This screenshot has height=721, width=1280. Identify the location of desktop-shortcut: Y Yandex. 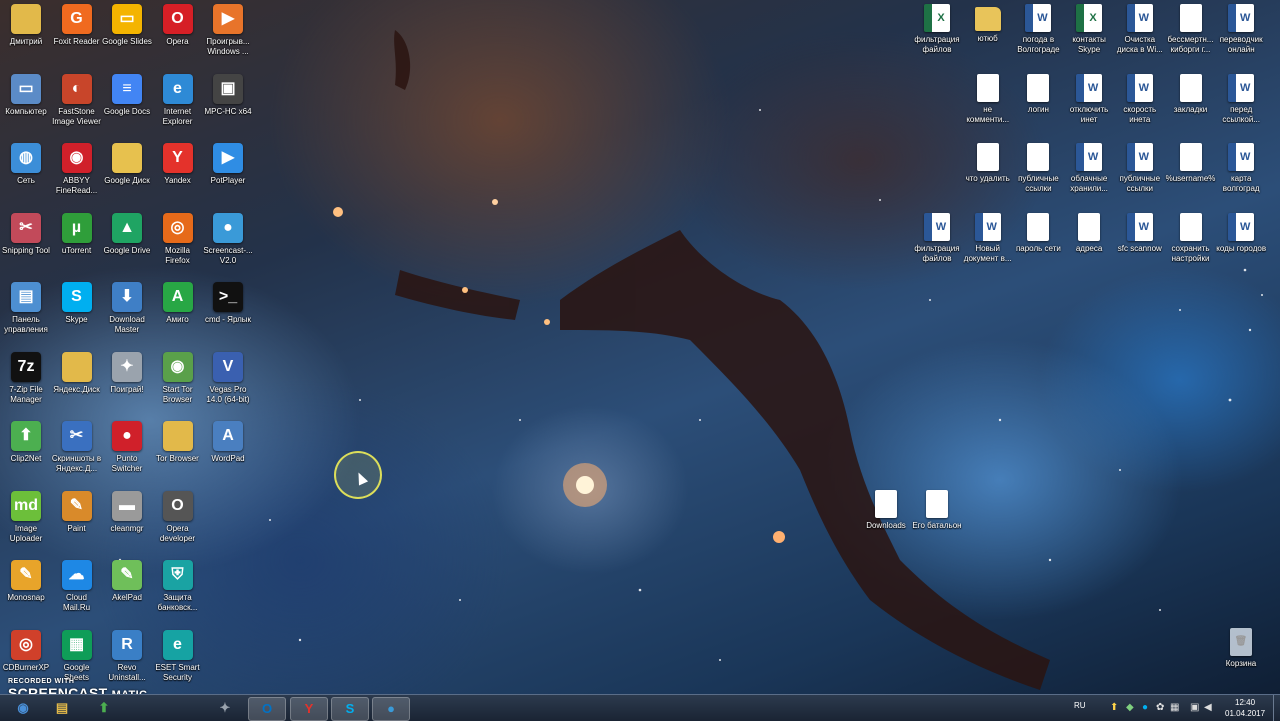
(178, 177).